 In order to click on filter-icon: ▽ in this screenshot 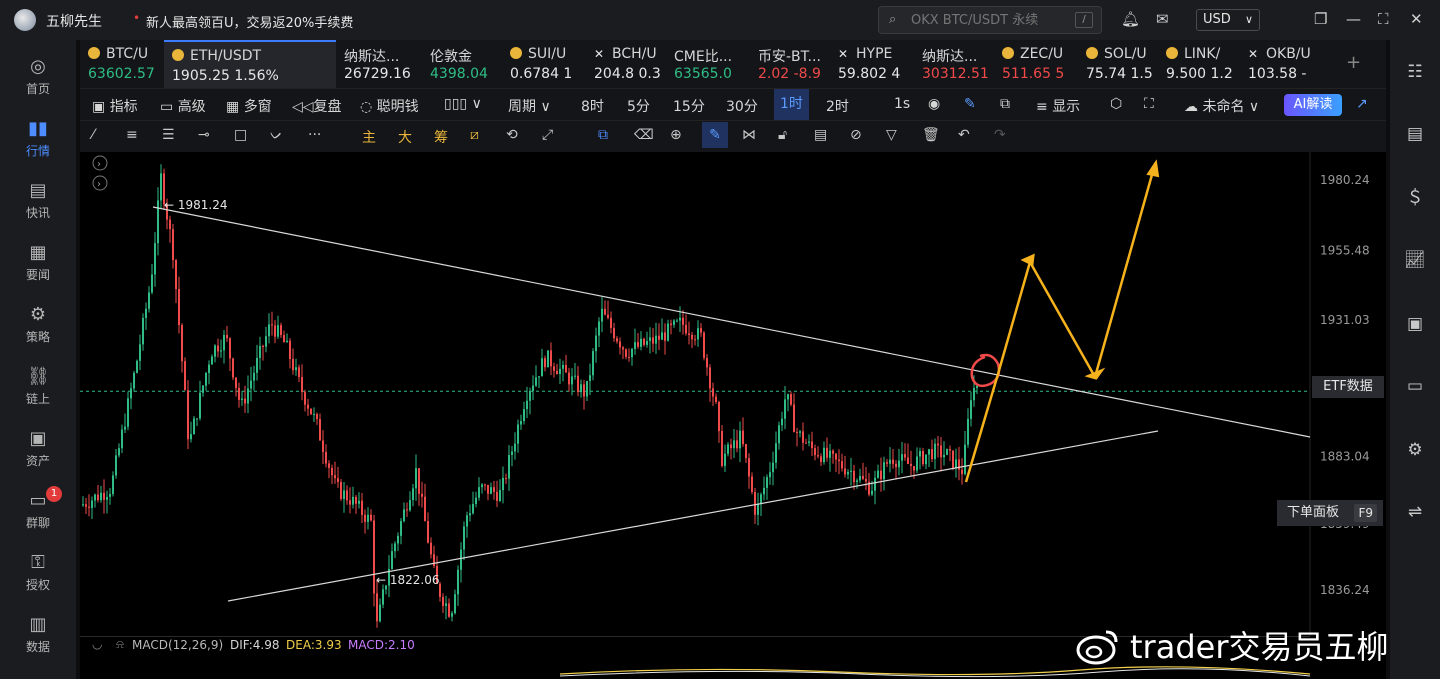, I will do `click(891, 135)`.